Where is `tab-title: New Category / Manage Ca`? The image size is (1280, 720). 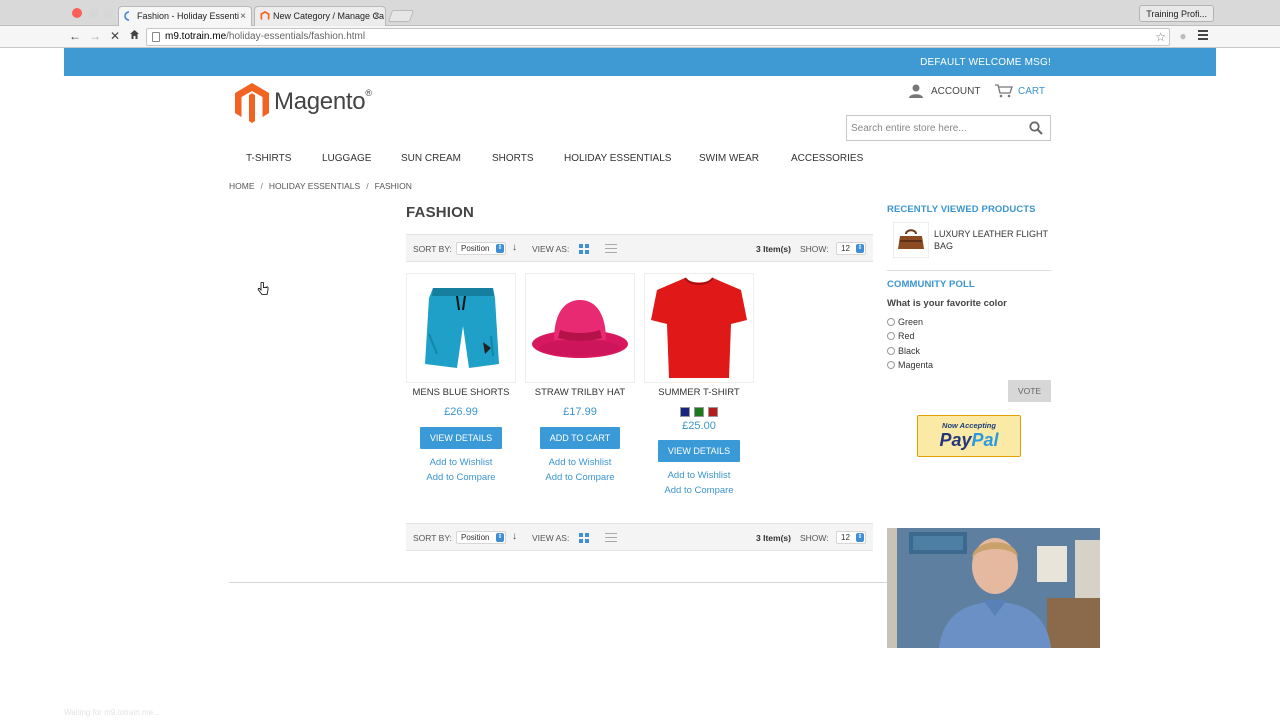
tab-title: New Category / Manage Ca is located at coordinates (329, 16).